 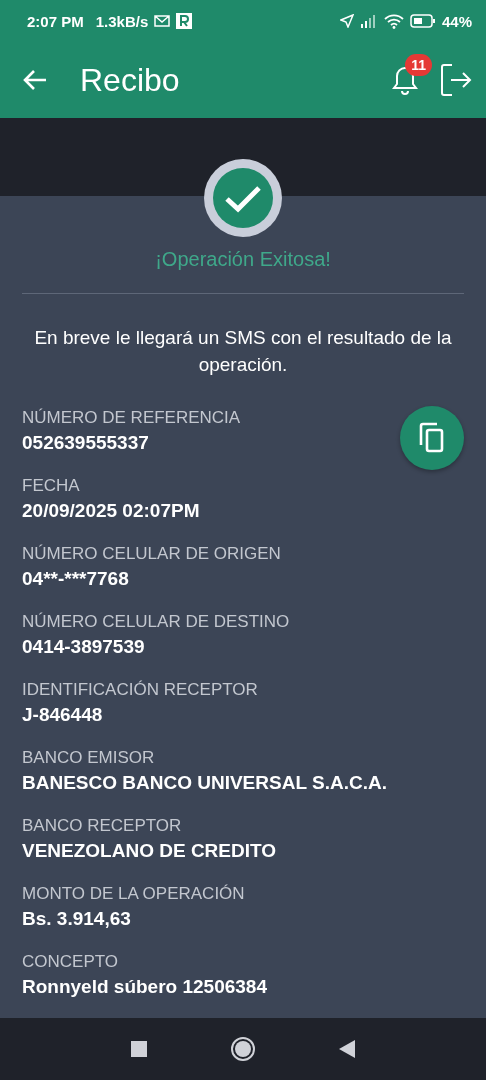 What do you see at coordinates (76, 918) in the screenshot?
I see `field-value: Bs. 3.914,63` at bounding box center [76, 918].